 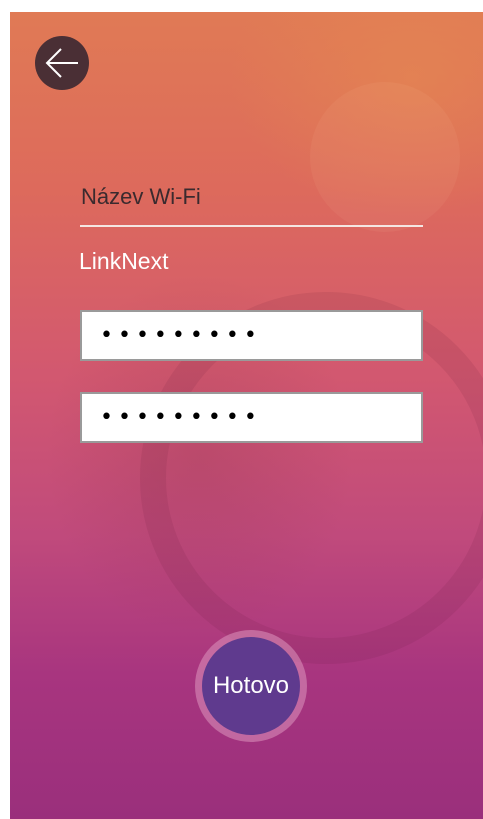 I want to click on password-input, so click(x=251, y=335).